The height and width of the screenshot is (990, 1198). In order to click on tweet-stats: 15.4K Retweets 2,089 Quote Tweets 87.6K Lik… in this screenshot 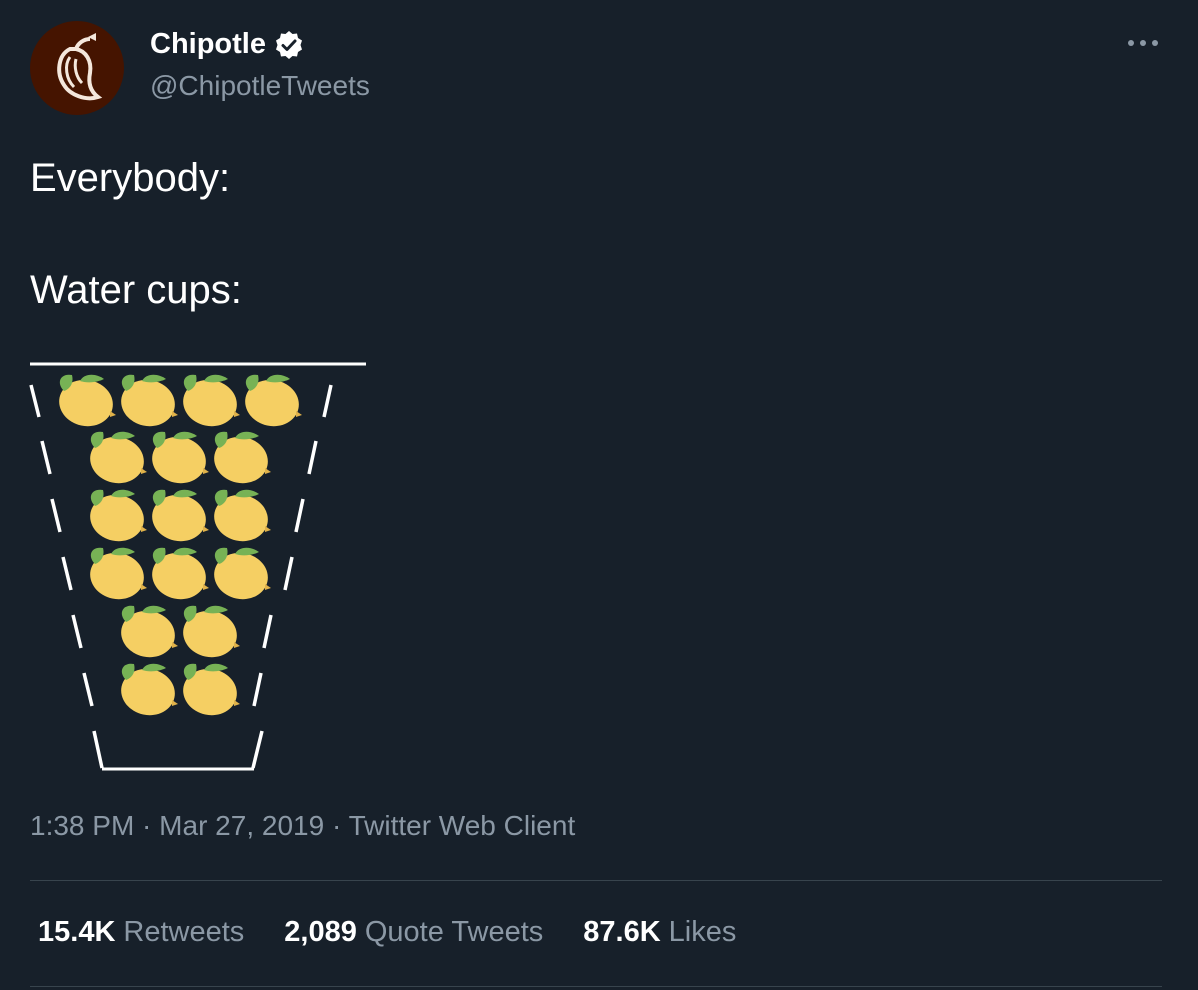, I will do `click(407, 932)`.